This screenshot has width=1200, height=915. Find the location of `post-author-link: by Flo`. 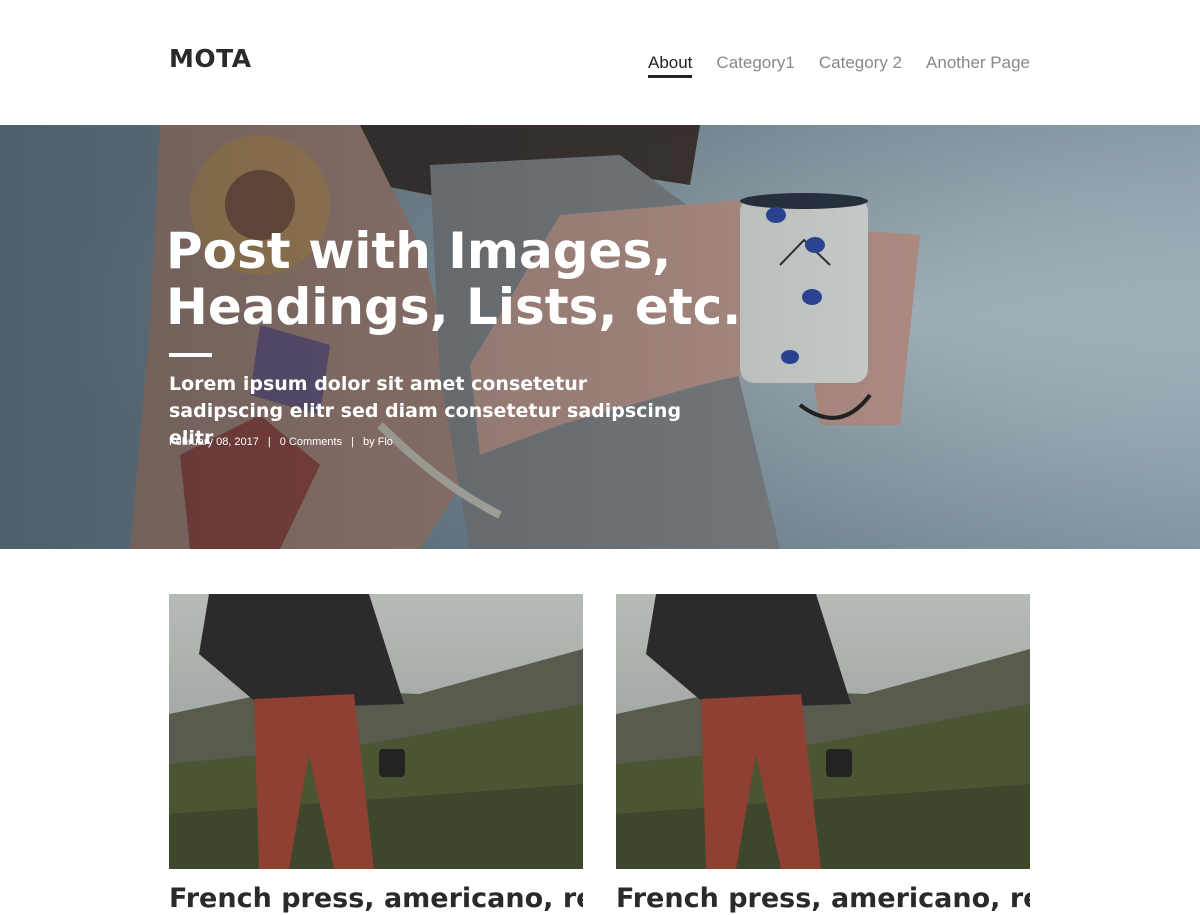

post-author-link: by Flo is located at coordinates (378, 442).